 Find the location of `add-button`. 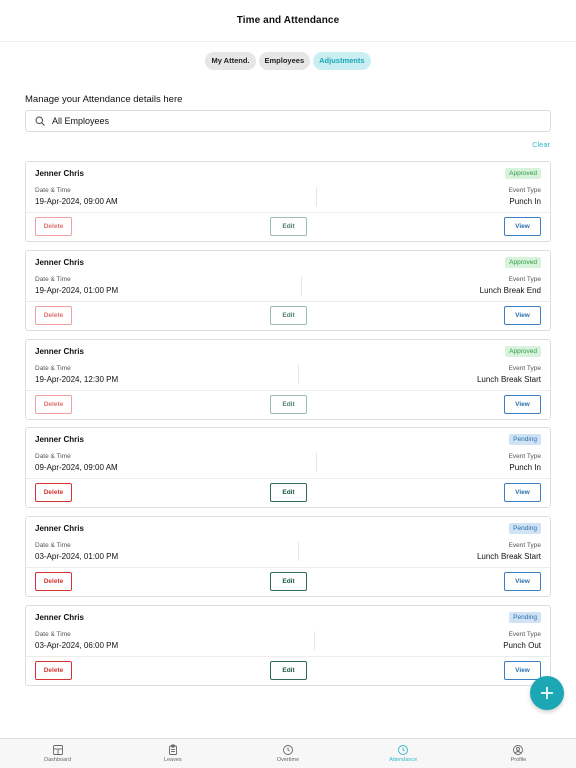

add-button is located at coordinates (547, 693).